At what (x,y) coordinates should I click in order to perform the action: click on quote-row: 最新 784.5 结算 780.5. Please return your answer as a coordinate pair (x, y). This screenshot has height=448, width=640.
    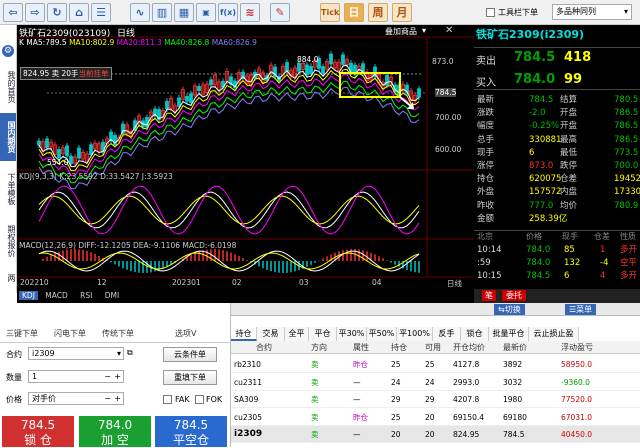
    Looking at the image, I should click on (557, 100).